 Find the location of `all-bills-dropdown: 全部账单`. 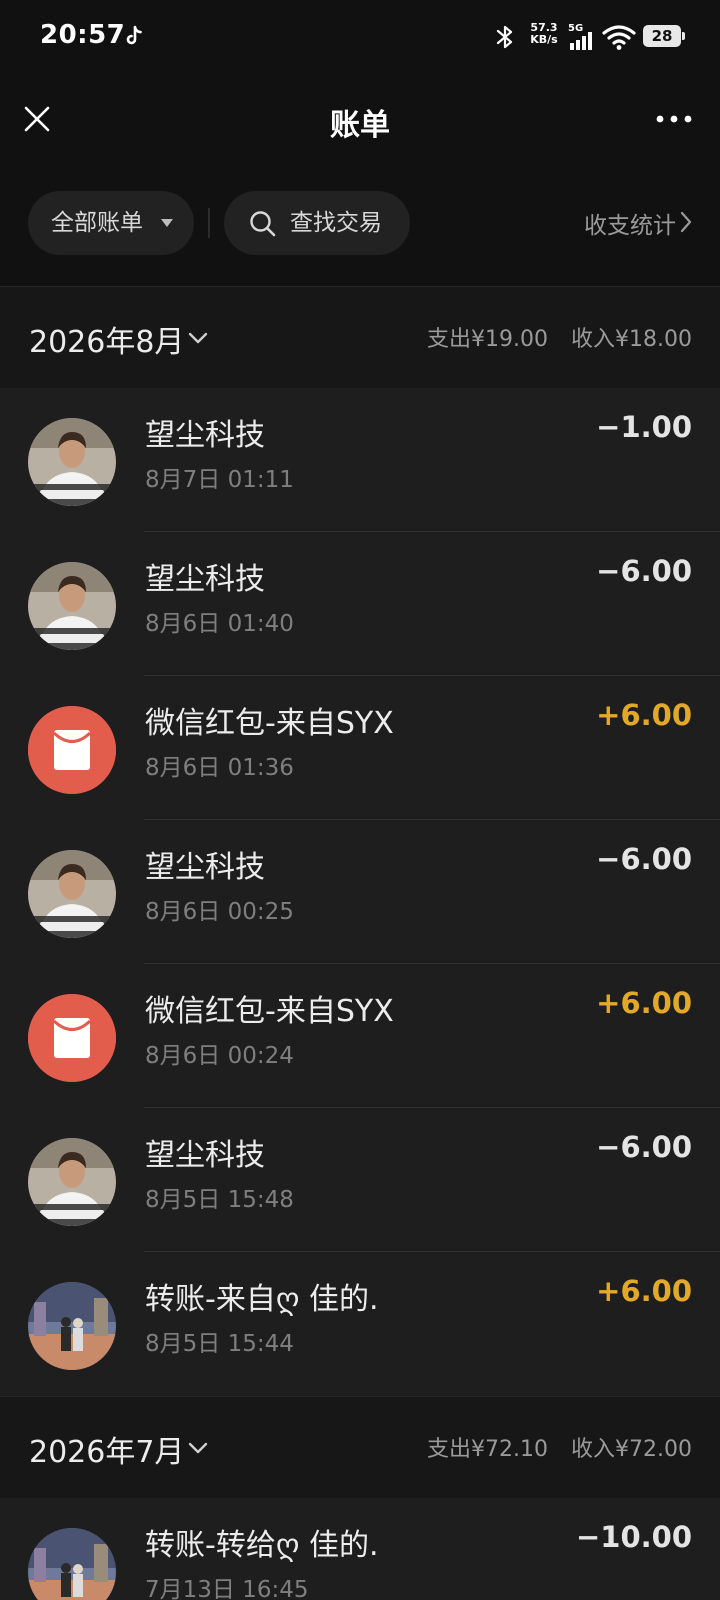

all-bills-dropdown: 全部账单 is located at coordinates (111, 223).